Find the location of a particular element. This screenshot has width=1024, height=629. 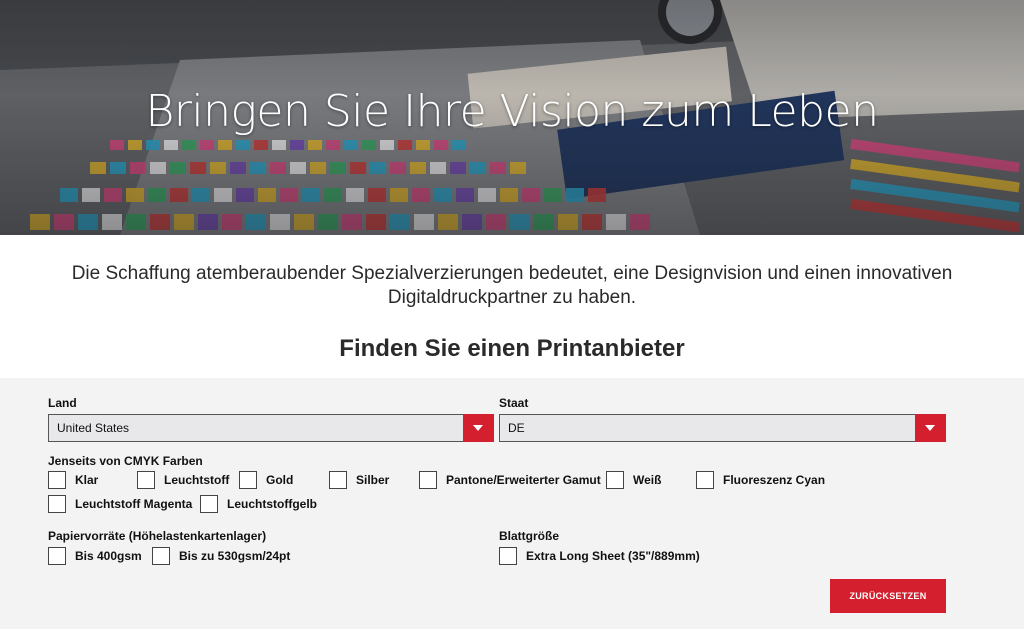

country-select: United States is located at coordinates (271, 428).